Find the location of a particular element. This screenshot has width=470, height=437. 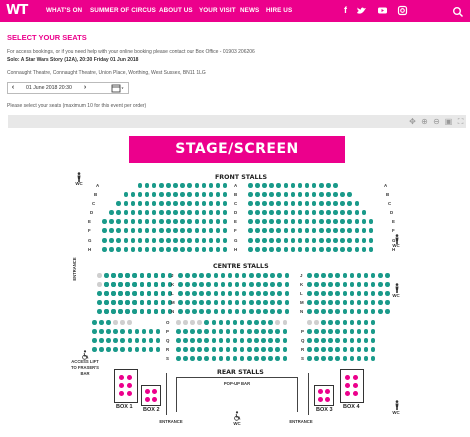

nav-whats-on: WHAT'S ON is located at coordinates (64, 10).